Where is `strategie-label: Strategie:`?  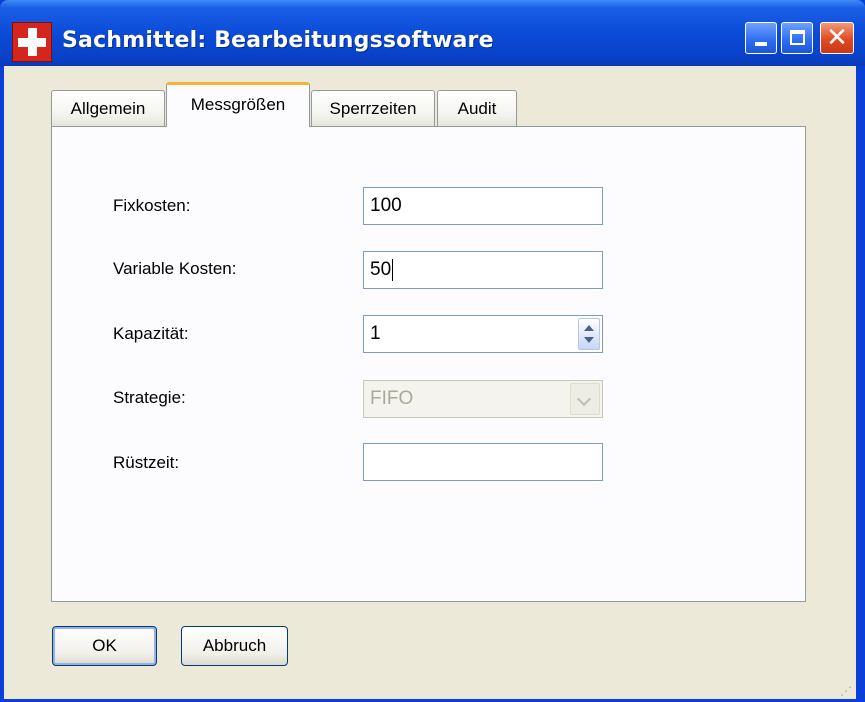 strategie-label: Strategie: is located at coordinates (149, 397).